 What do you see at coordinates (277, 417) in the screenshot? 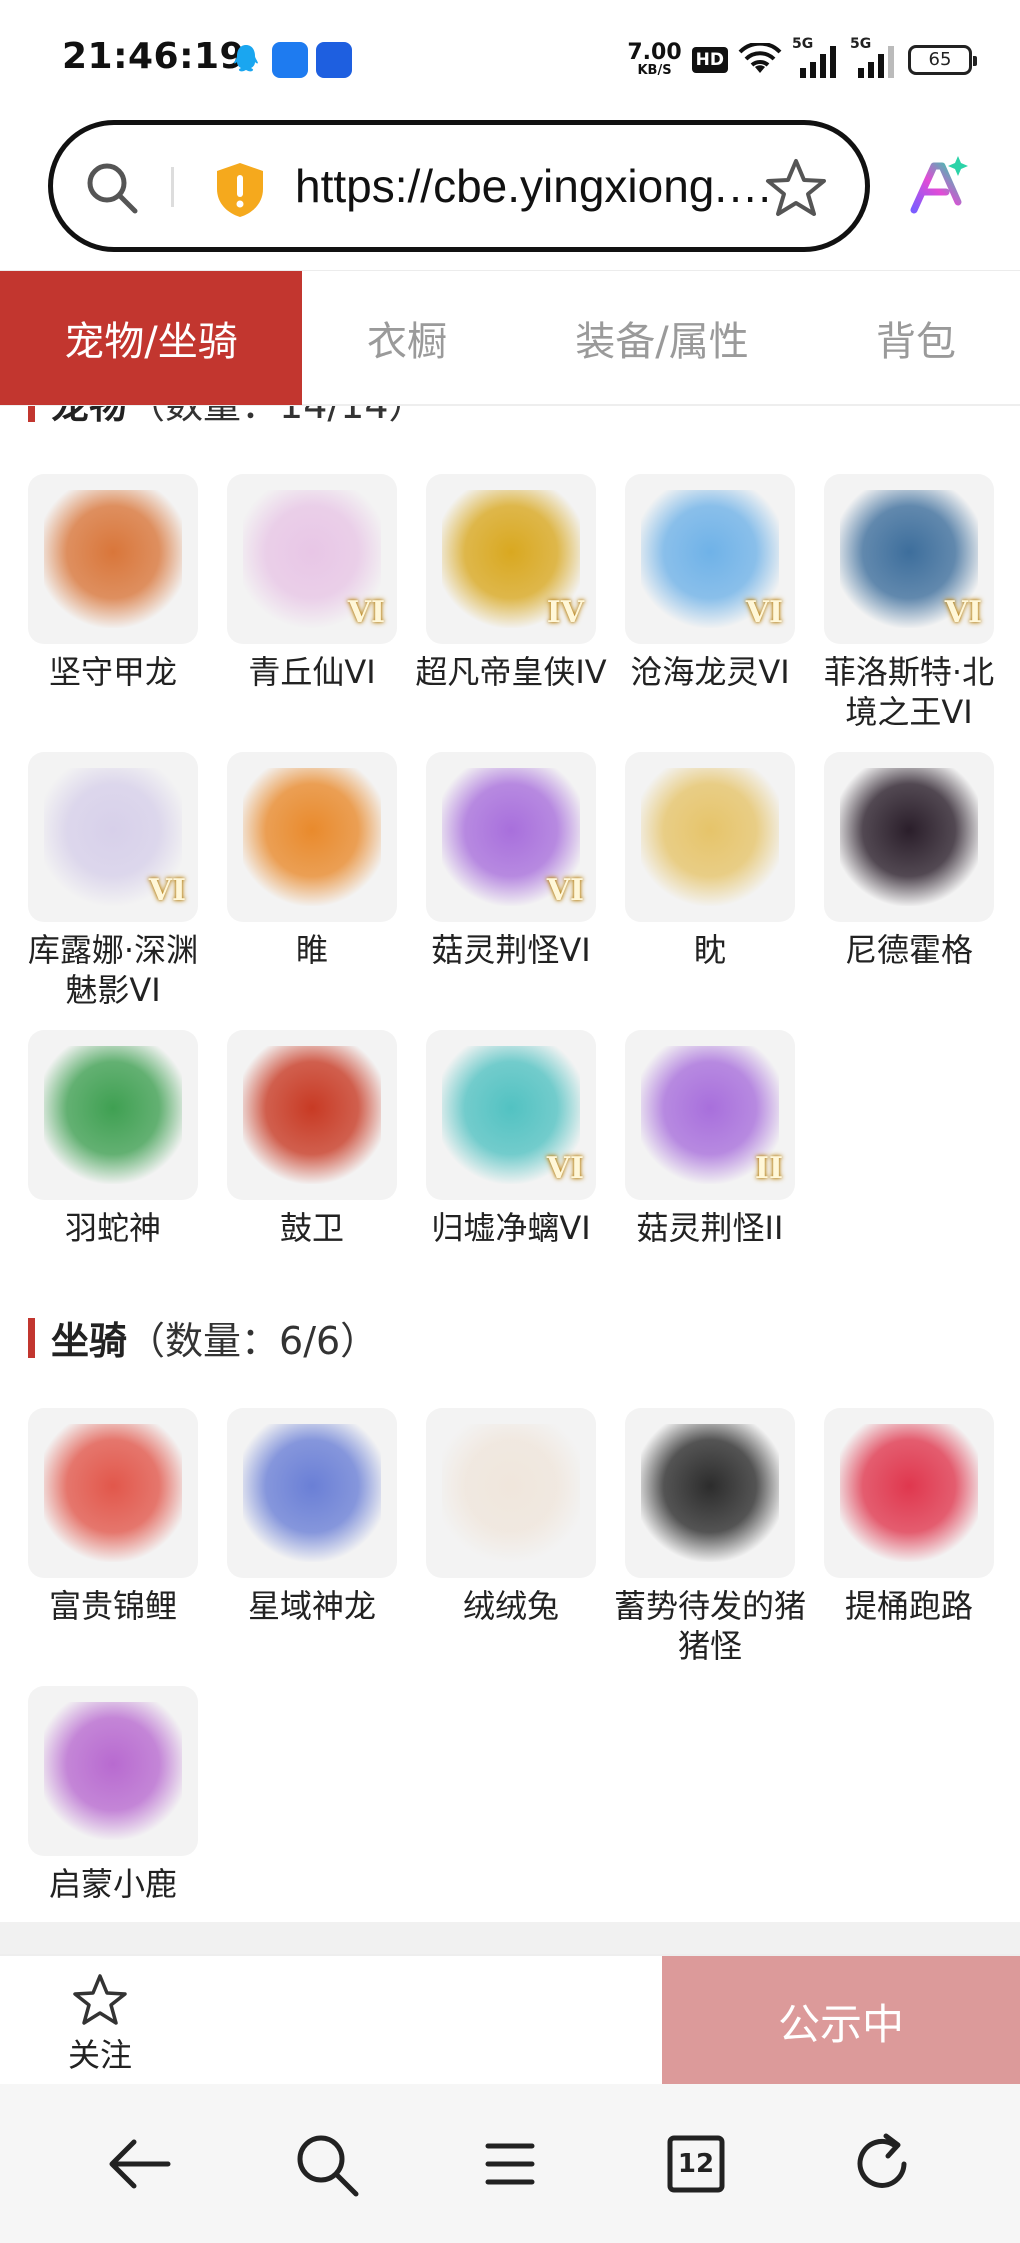
I see `pets-count: （数量：14/14）` at bounding box center [277, 417].